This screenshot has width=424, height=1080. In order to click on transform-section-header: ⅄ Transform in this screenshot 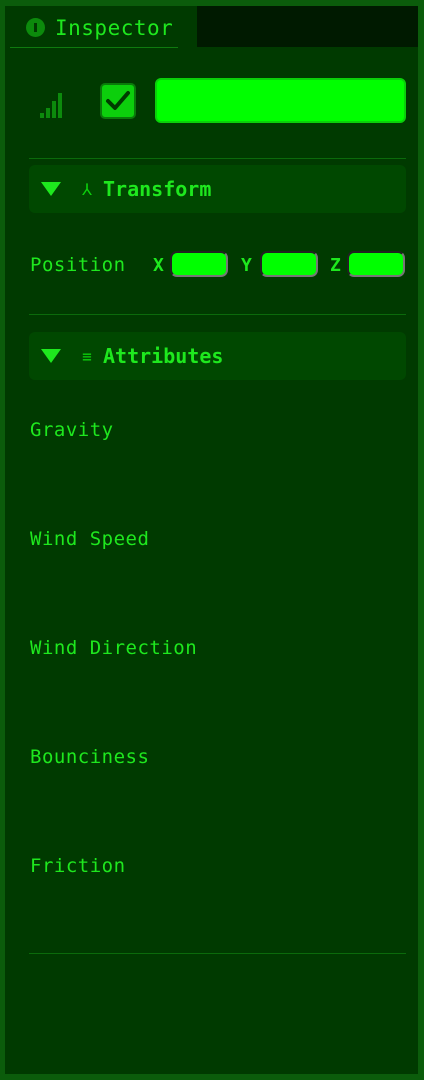, I will do `click(217, 189)`.